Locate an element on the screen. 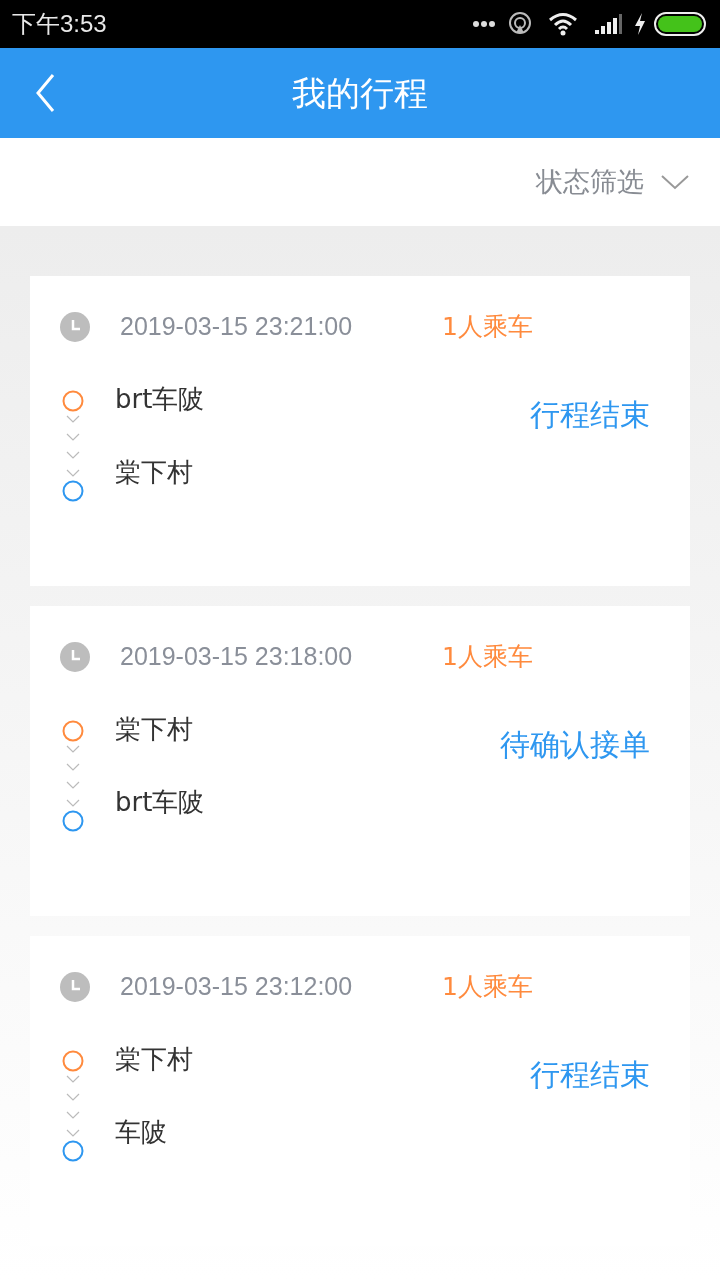 This screenshot has height=1280, width=720. destination-name: 车陂 is located at coordinates (141, 1132).